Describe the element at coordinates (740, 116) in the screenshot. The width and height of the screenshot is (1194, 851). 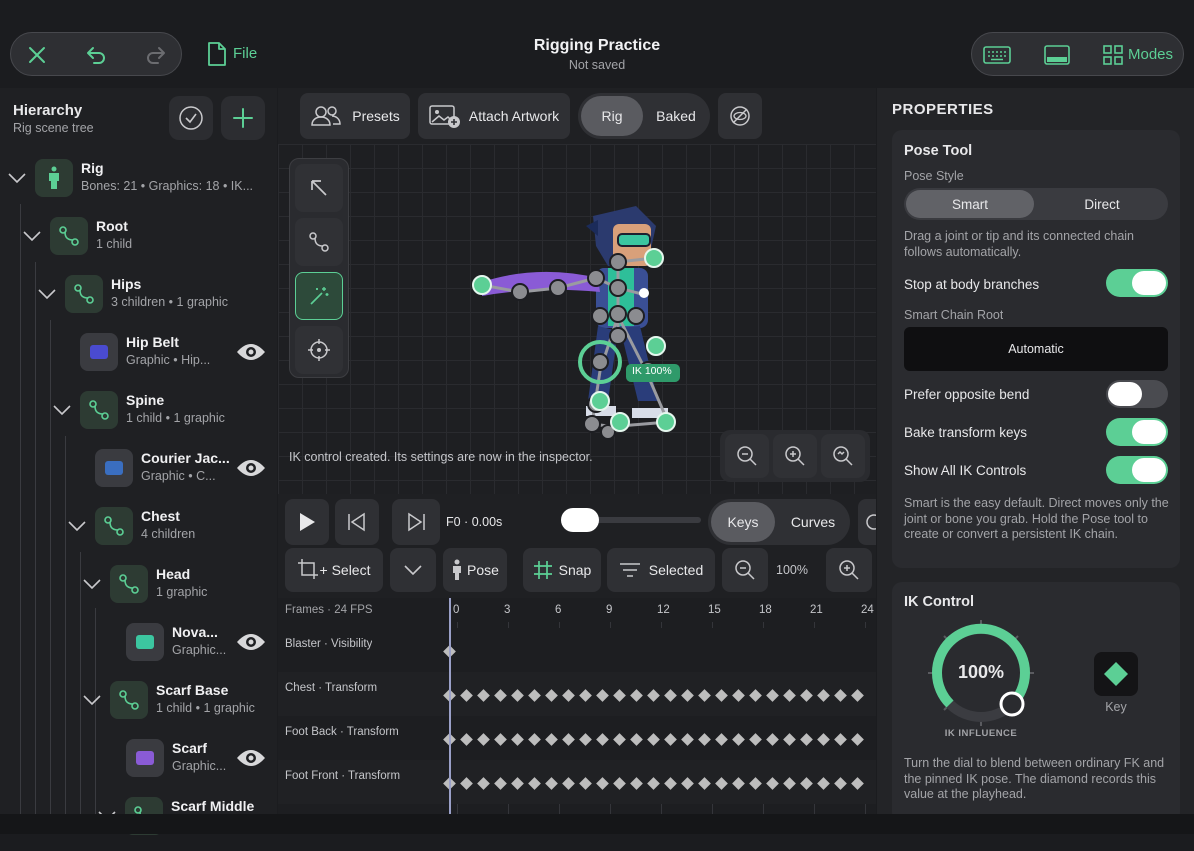
I see `visibility-off-button` at that location.